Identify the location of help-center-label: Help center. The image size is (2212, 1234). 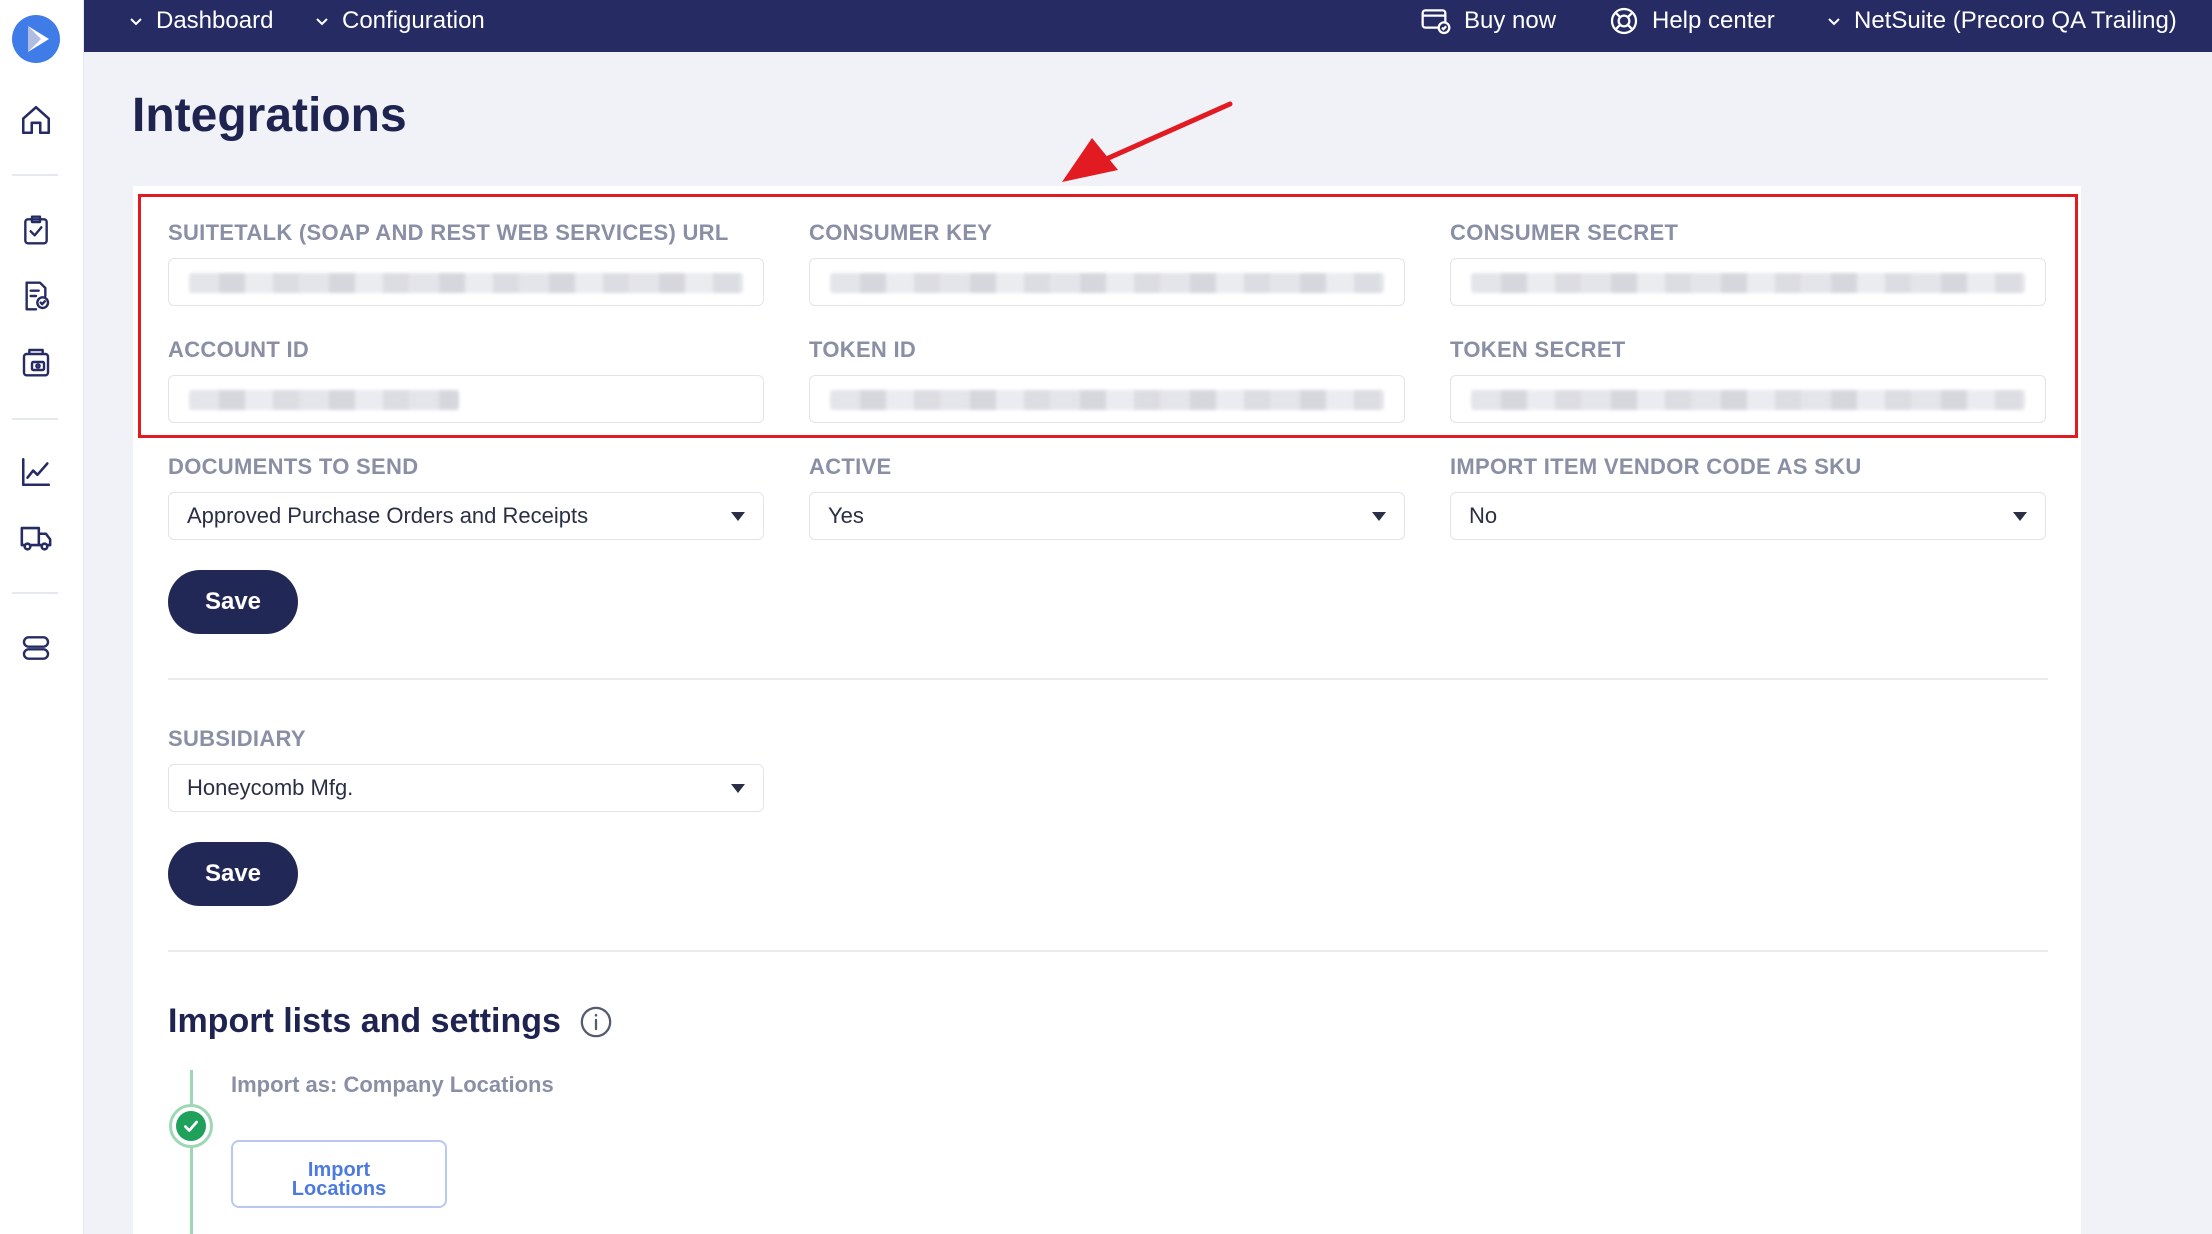
(1713, 20).